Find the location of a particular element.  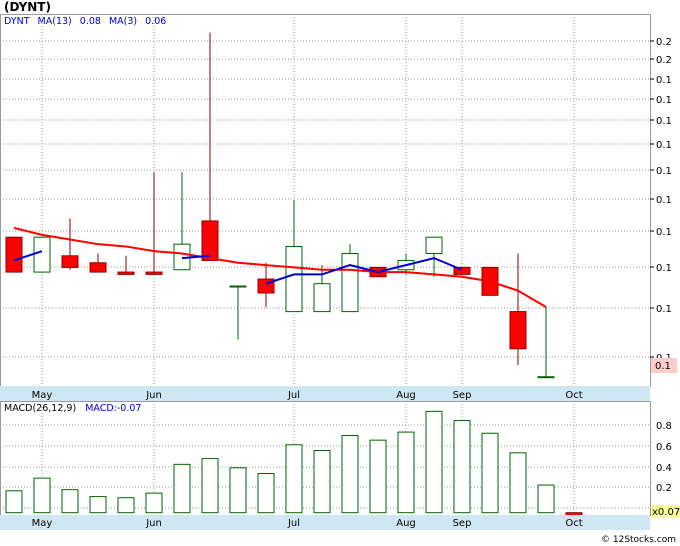

chart-title: (DYNT) is located at coordinates (27, 7).